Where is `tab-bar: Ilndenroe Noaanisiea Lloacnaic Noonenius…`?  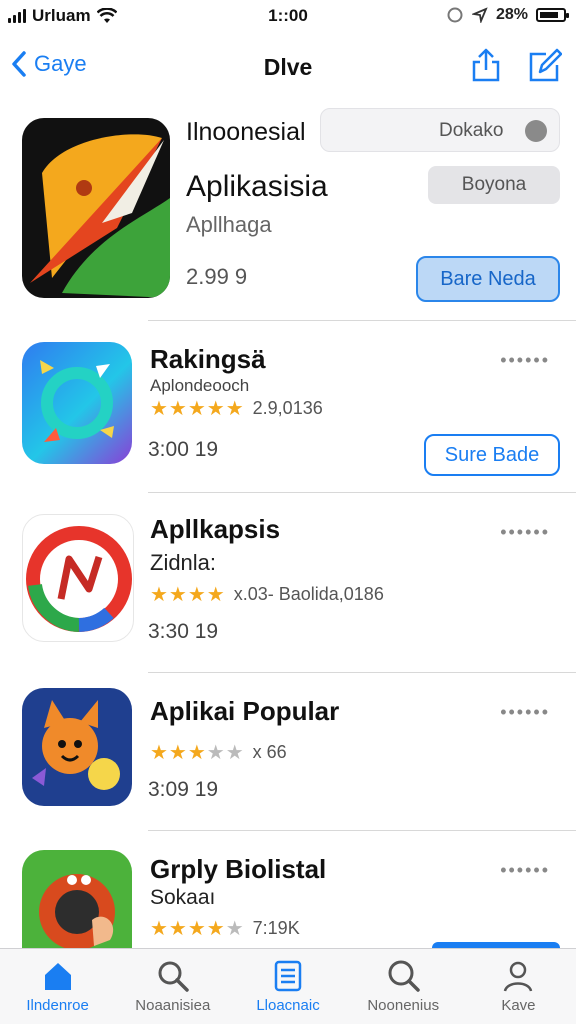
tab-bar: Ilndenroe Noaanisiea Lloacnaic Noonenius… is located at coordinates (288, 986).